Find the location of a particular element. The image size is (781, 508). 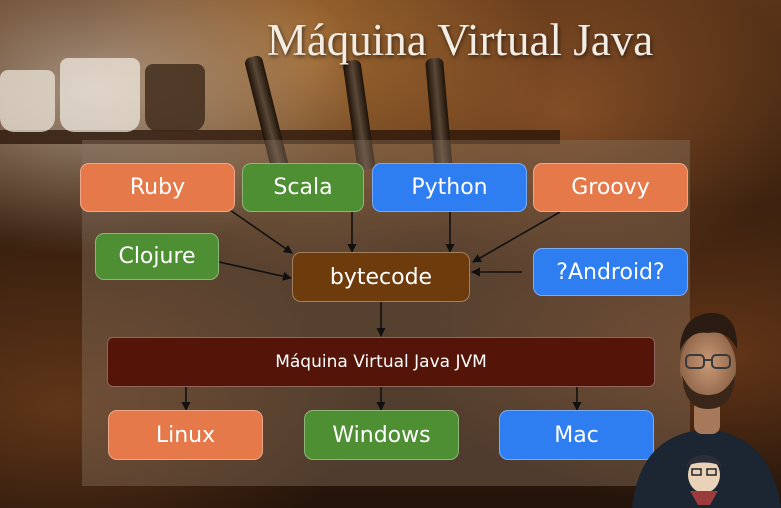

language-android: ?Android? is located at coordinates (610, 272).